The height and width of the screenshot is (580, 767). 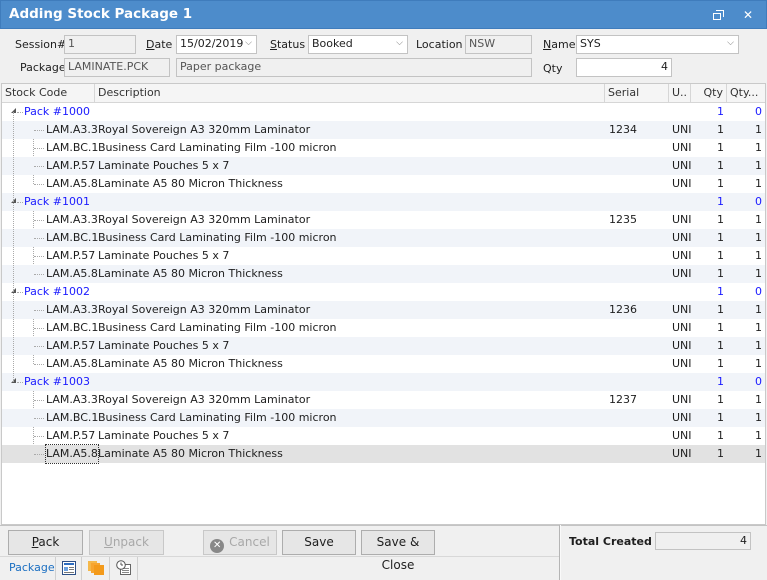 What do you see at coordinates (96, 568) in the screenshot?
I see `tab-documents` at bounding box center [96, 568].